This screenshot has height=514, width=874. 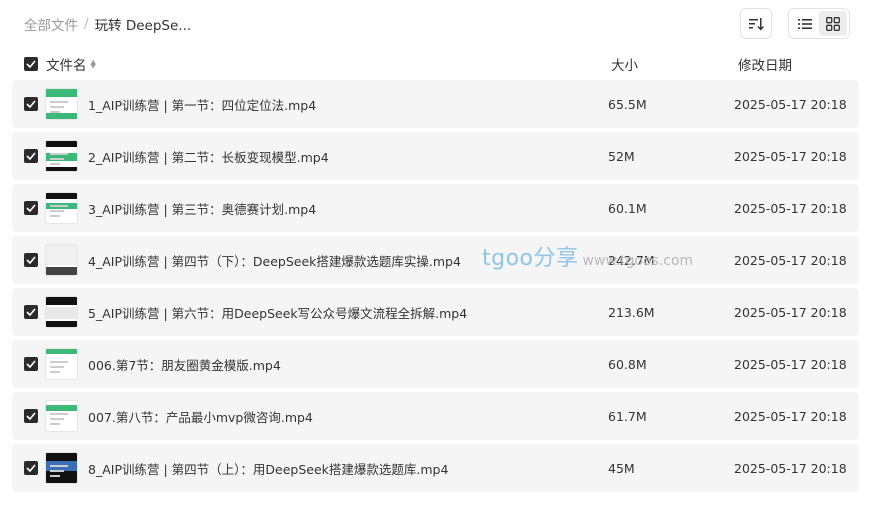 I want to click on sort-lines-icon, so click(x=756, y=24).